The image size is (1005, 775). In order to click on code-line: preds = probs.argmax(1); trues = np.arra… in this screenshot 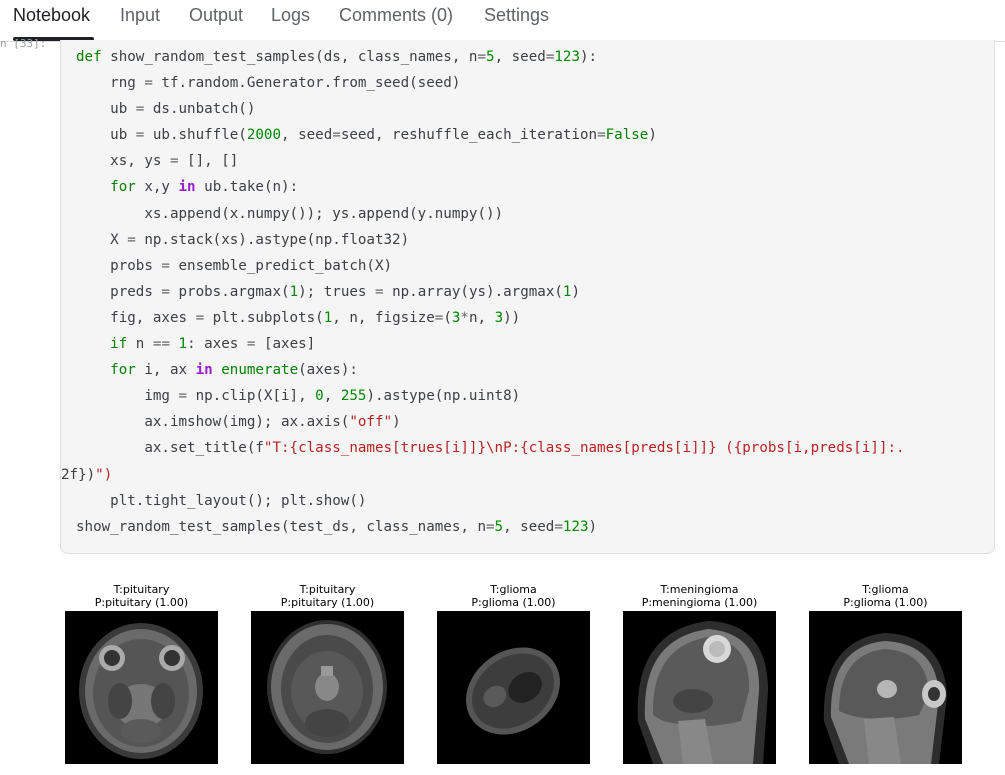, I will do `click(490, 292)`.